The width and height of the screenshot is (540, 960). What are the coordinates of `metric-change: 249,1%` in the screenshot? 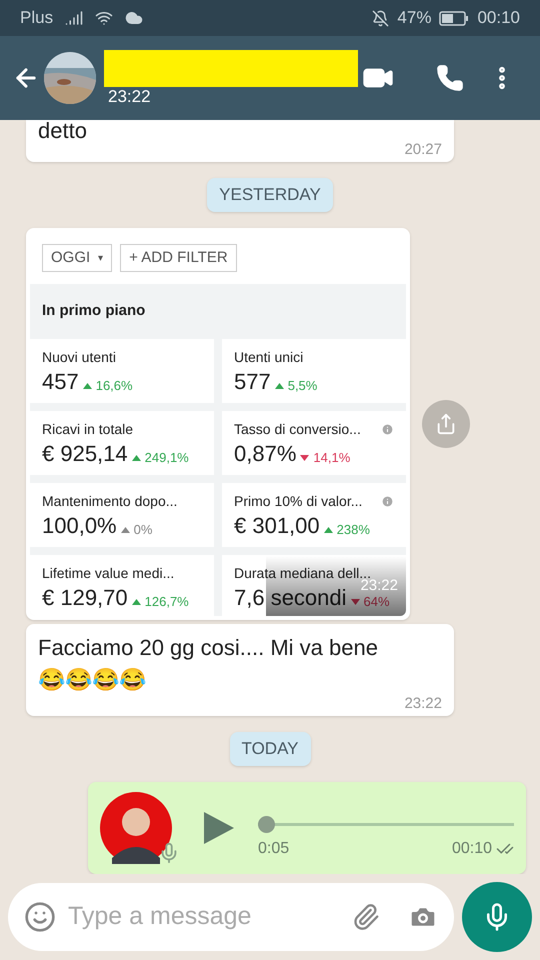 It's located at (166, 457).